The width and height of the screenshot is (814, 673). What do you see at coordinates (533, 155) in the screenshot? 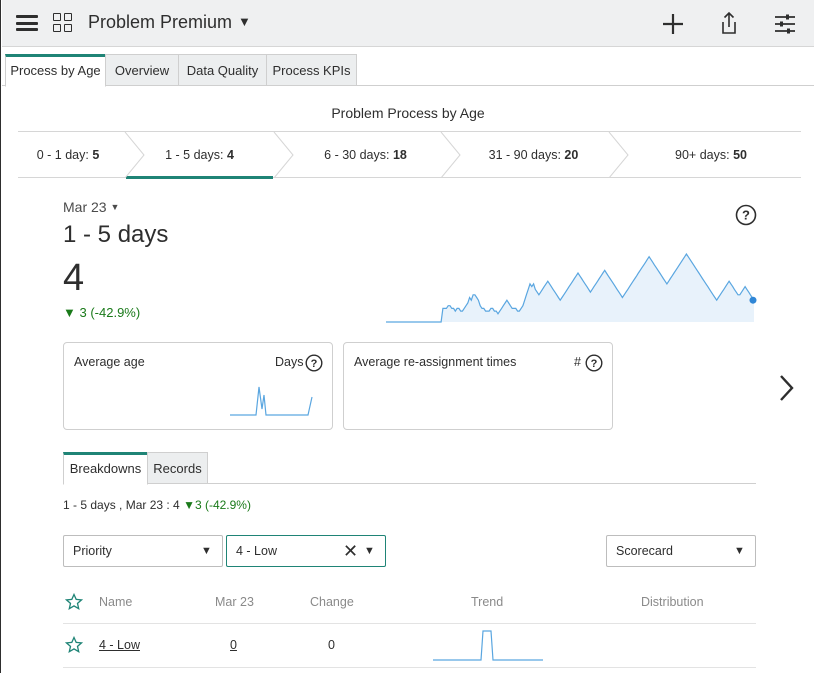
I see `bucket-31-90-days: 31 - 90 days: 20` at bounding box center [533, 155].